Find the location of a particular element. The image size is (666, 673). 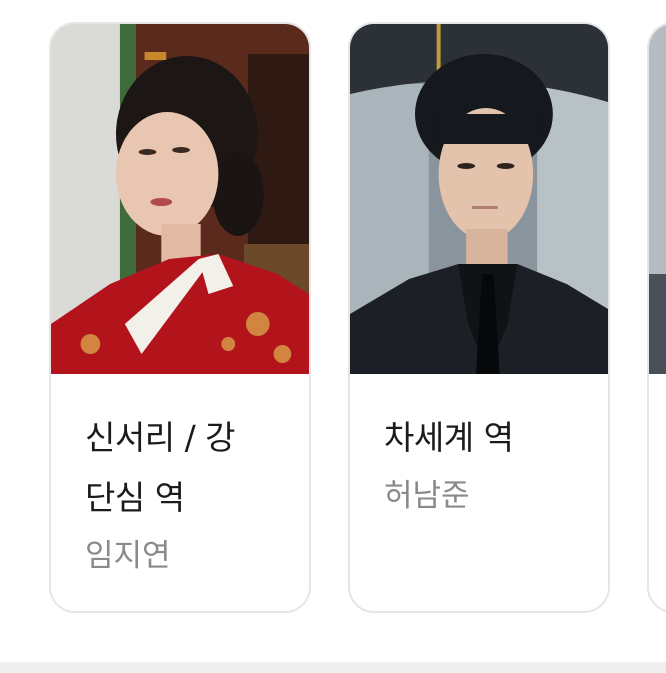

cast-photo is located at coordinates (657, 199).